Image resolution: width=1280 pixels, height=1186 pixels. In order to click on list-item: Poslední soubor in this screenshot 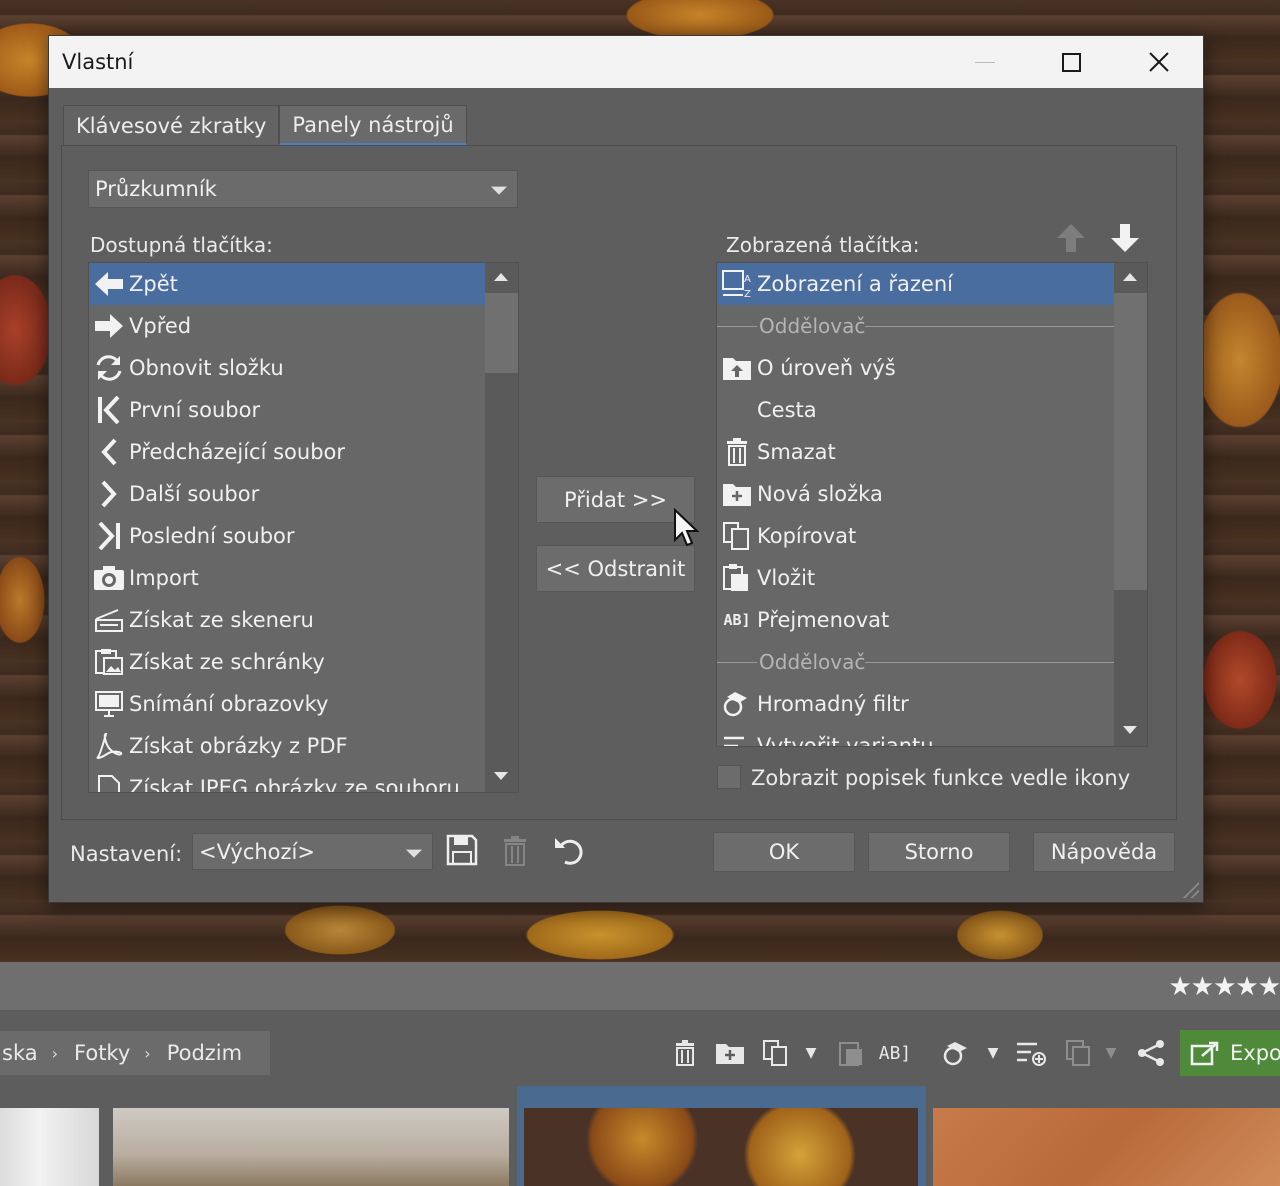, I will do `click(287, 536)`.